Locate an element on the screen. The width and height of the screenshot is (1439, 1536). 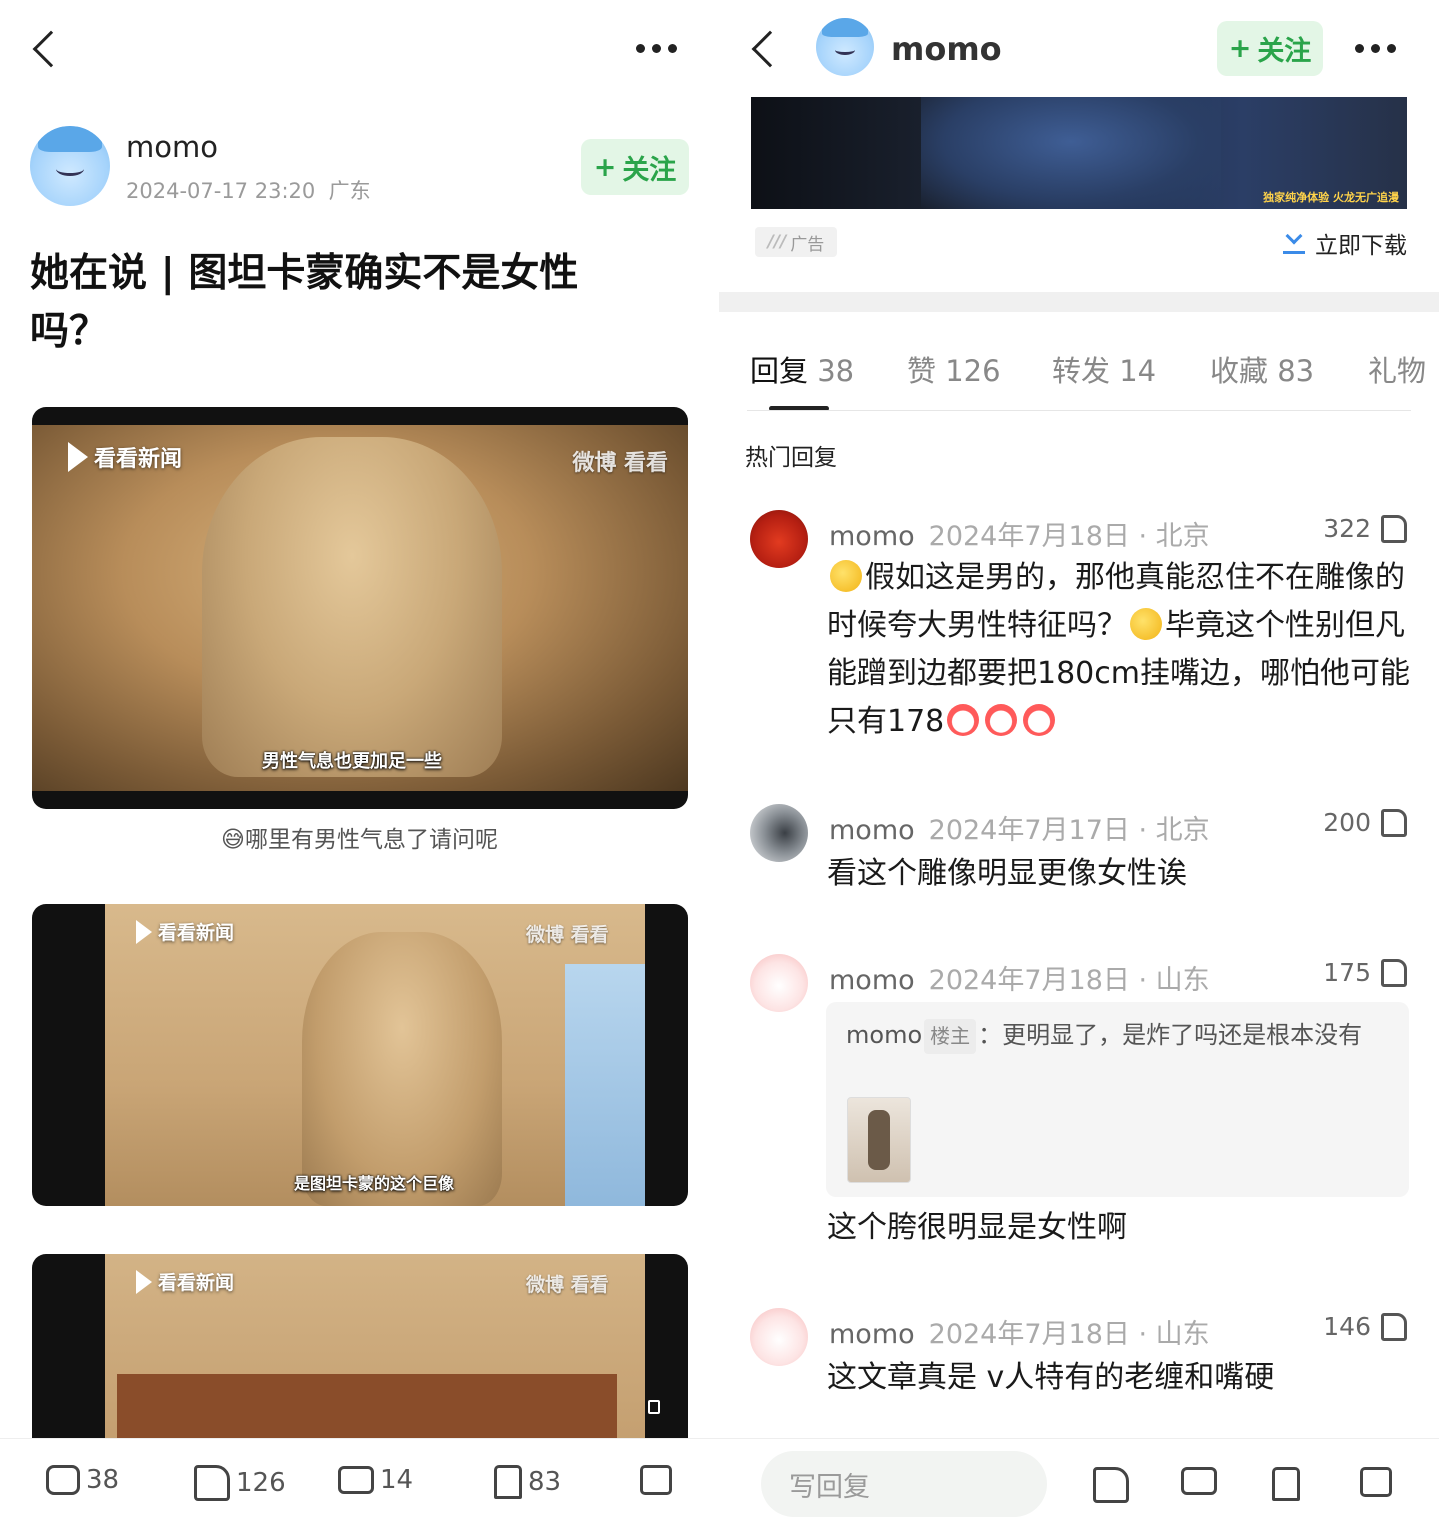
reply-action-bar: 写回复 is located at coordinates (1079, 1487).